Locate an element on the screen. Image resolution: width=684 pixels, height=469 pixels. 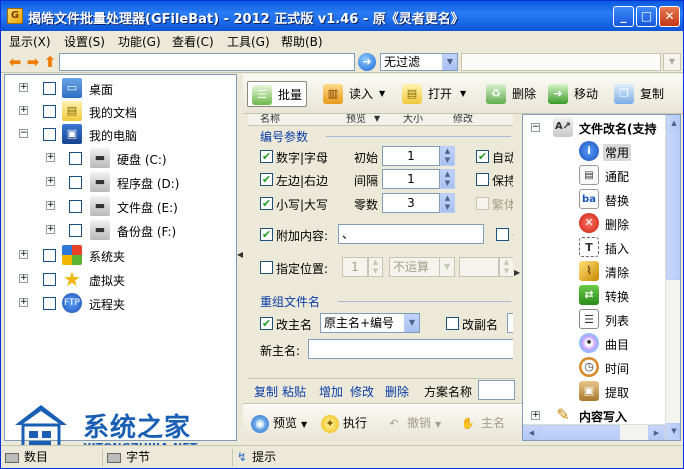
append-checkbox: ✔ is located at coordinates (266, 234).